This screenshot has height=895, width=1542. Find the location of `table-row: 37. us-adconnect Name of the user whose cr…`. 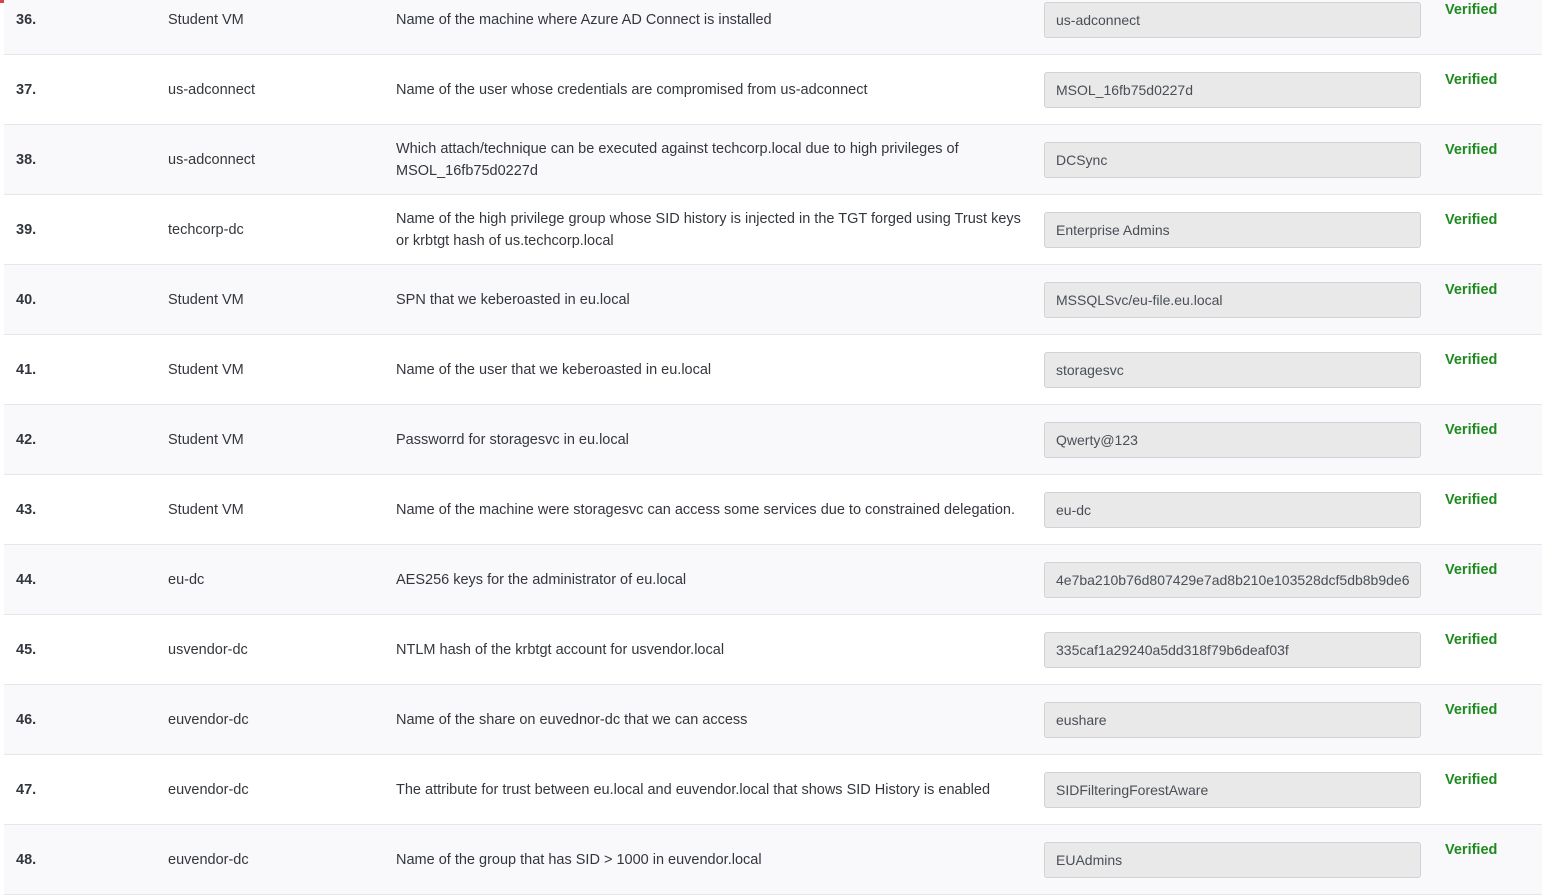

table-row: 37. us-adconnect Name of the user whose cr… is located at coordinates (773, 90).